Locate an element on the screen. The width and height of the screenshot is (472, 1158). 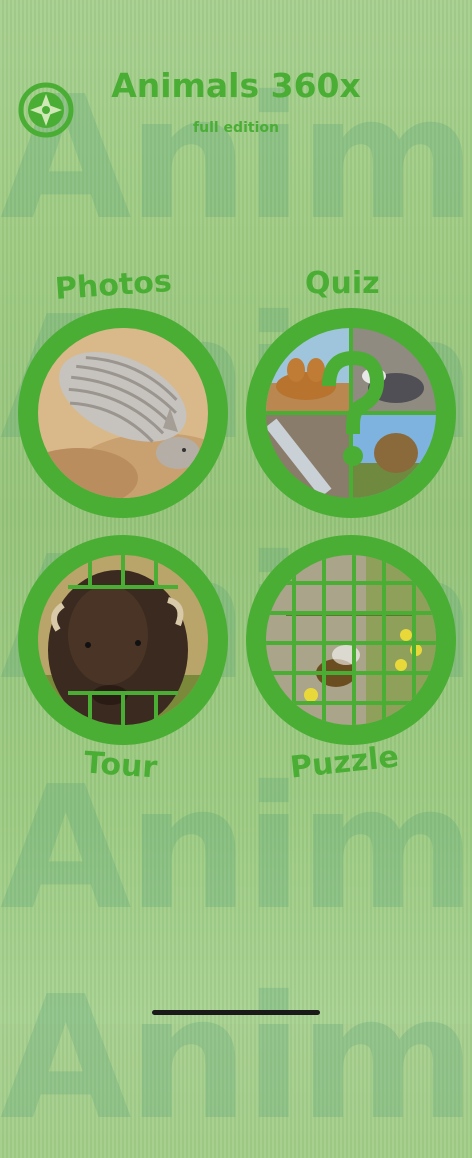
quiz-label: Quiz is located at coordinates (342, 283).